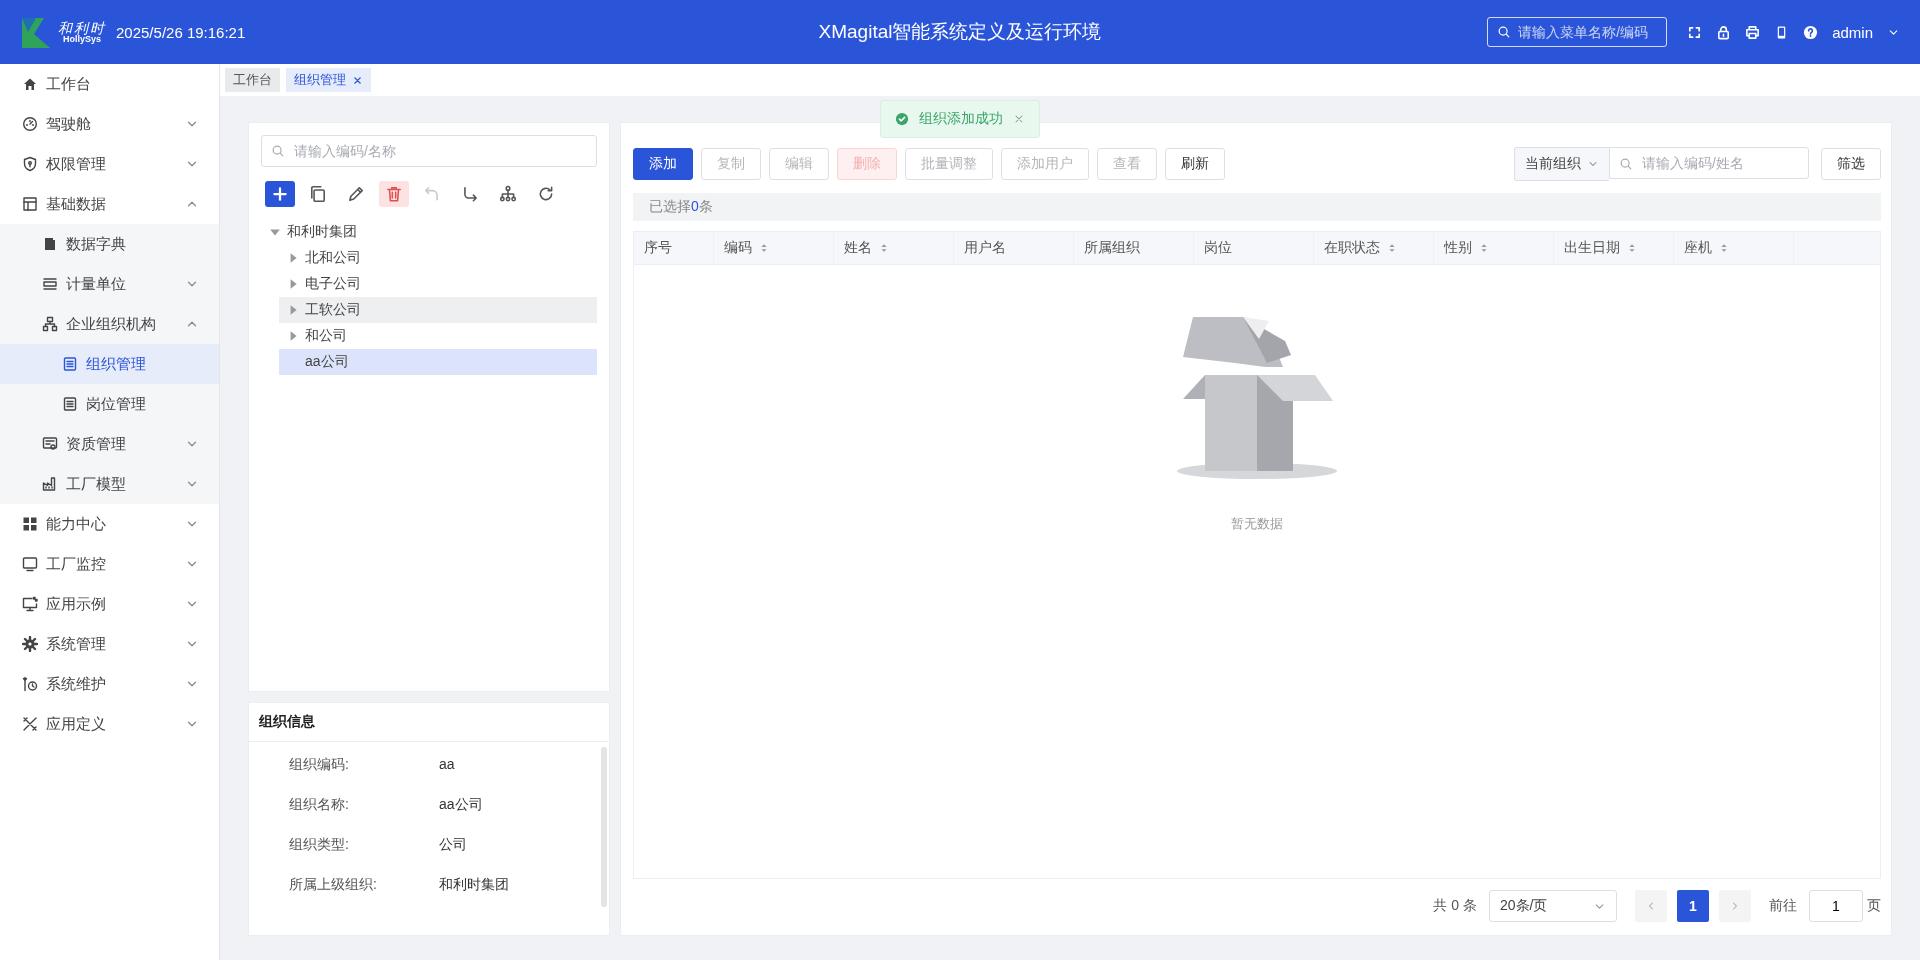  What do you see at coordinates (1561, 164) in the screenshot?
I see `scope-select: 当前组织` at bounding box center [1561, 164].